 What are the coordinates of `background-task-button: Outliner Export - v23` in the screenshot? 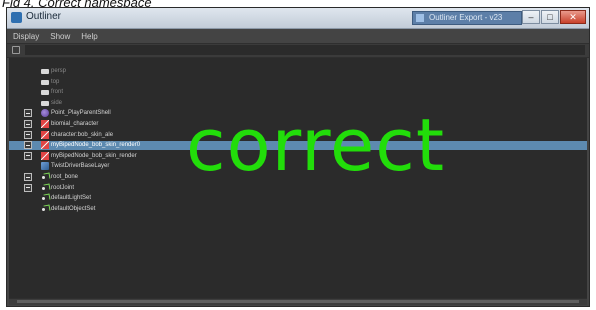 It's located at (467, 18).